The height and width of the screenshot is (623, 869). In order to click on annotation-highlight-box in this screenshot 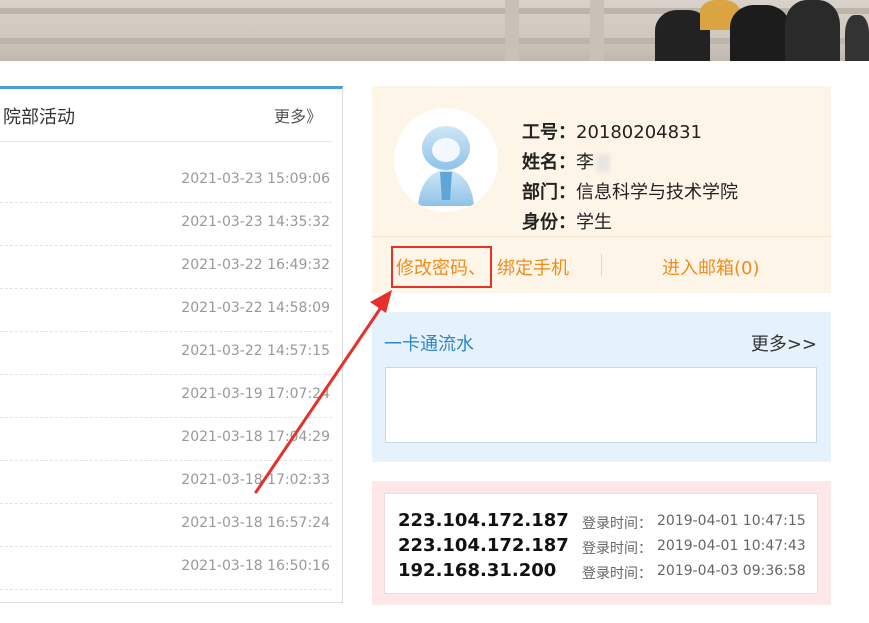, I will do `click(441, 267)`.